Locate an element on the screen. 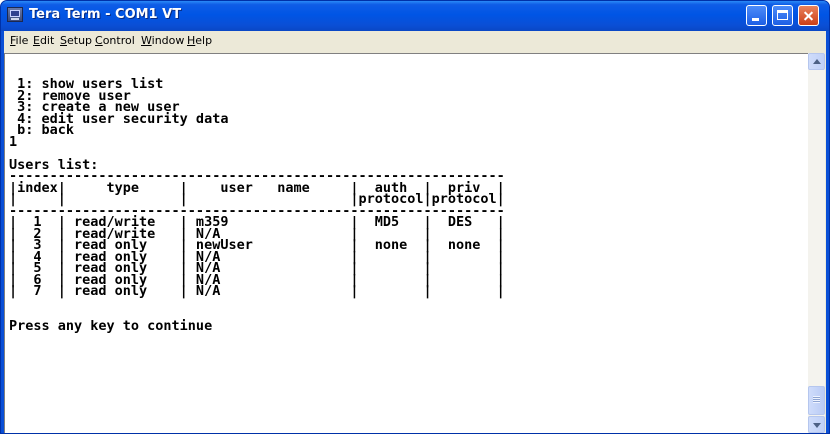 The image size is (830, 434). close-button is located at coordinates (808, 15).